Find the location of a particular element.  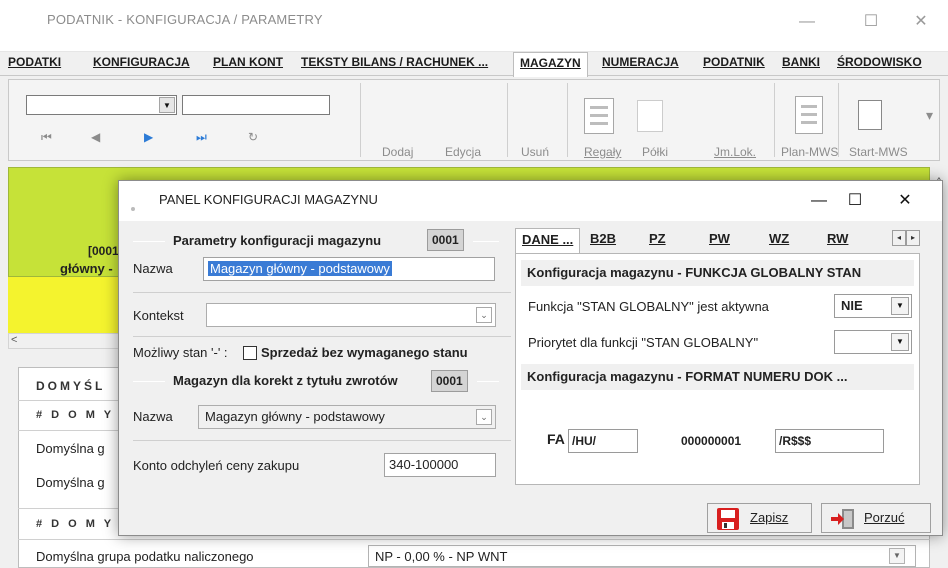

start-mws-button: Start-MWS is located at coordinates (878, 152).